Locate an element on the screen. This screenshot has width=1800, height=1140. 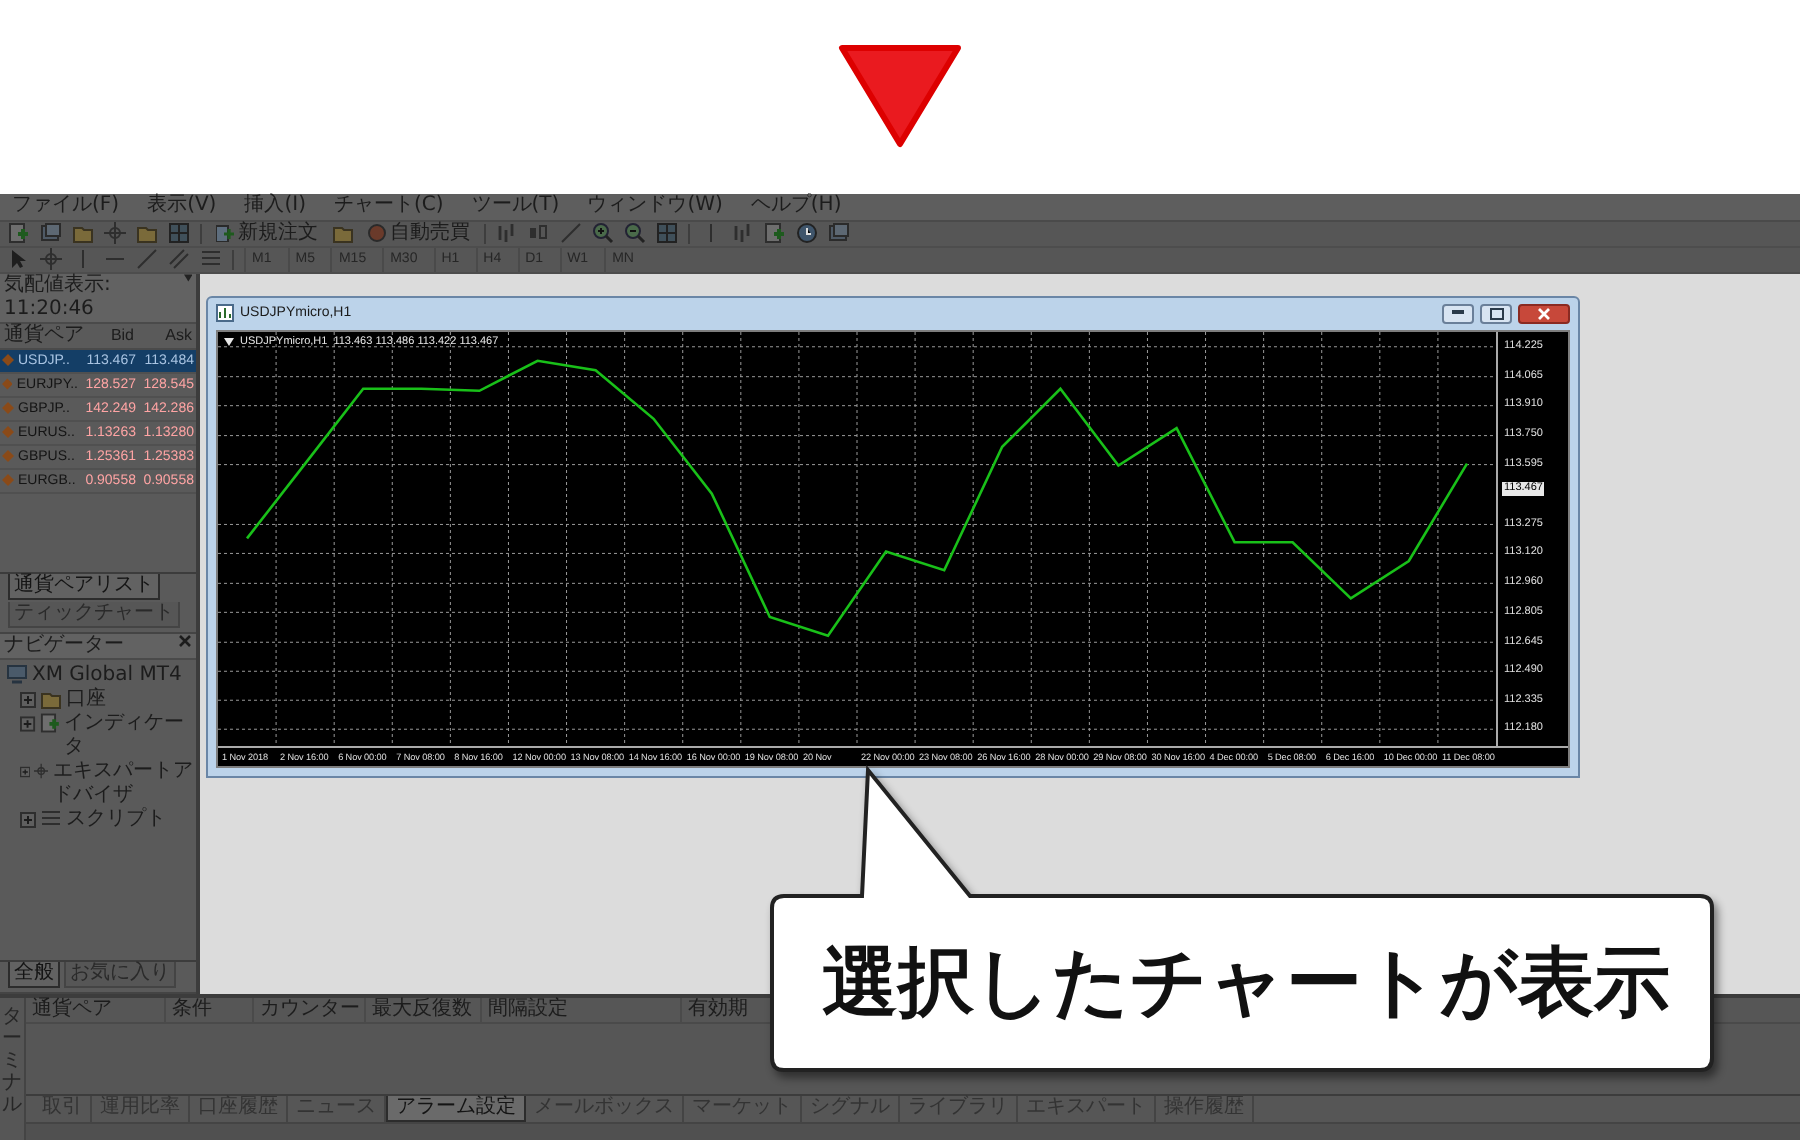
new-order-button: 新規注文 is located at coordinates (267, 233).